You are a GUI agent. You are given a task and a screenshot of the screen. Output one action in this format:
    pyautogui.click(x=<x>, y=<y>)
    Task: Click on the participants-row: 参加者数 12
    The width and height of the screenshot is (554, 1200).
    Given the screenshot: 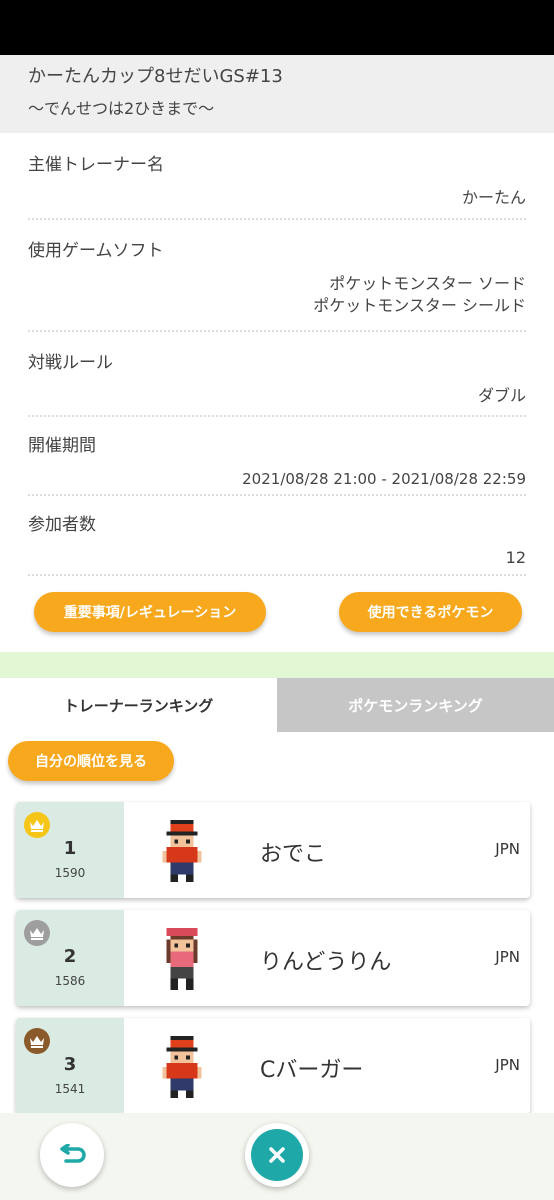 What is the action you would take?
    pyautogui.click(x=277, y=539)
    